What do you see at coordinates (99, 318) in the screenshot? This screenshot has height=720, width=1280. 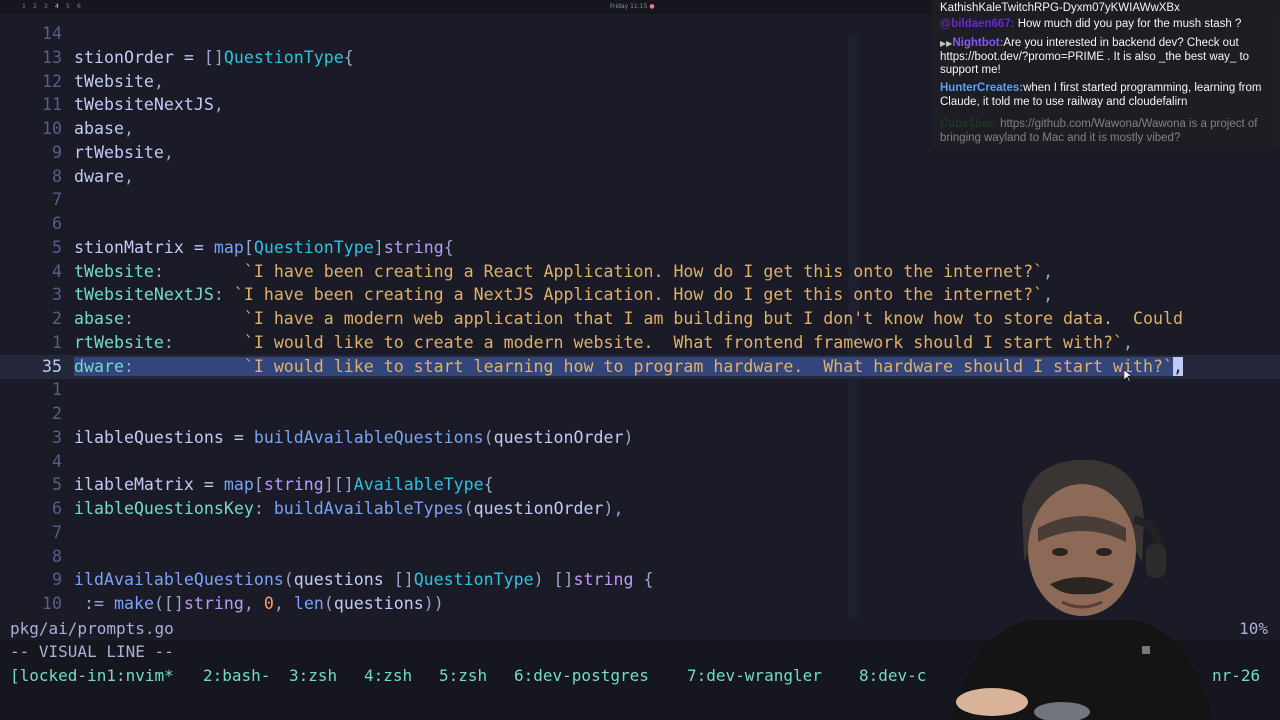 I see `code-token: abase` at bounding box center [99, 318].